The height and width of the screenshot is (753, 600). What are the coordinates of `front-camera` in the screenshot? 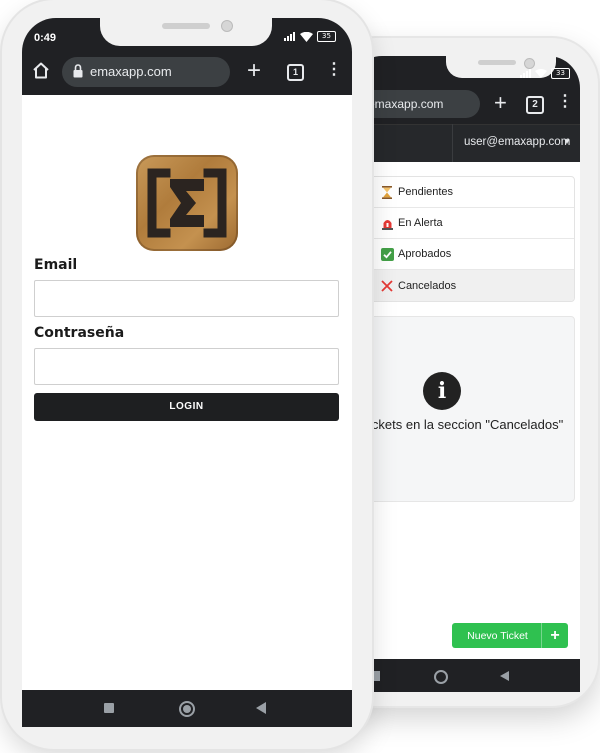 It's located at (227, 26).